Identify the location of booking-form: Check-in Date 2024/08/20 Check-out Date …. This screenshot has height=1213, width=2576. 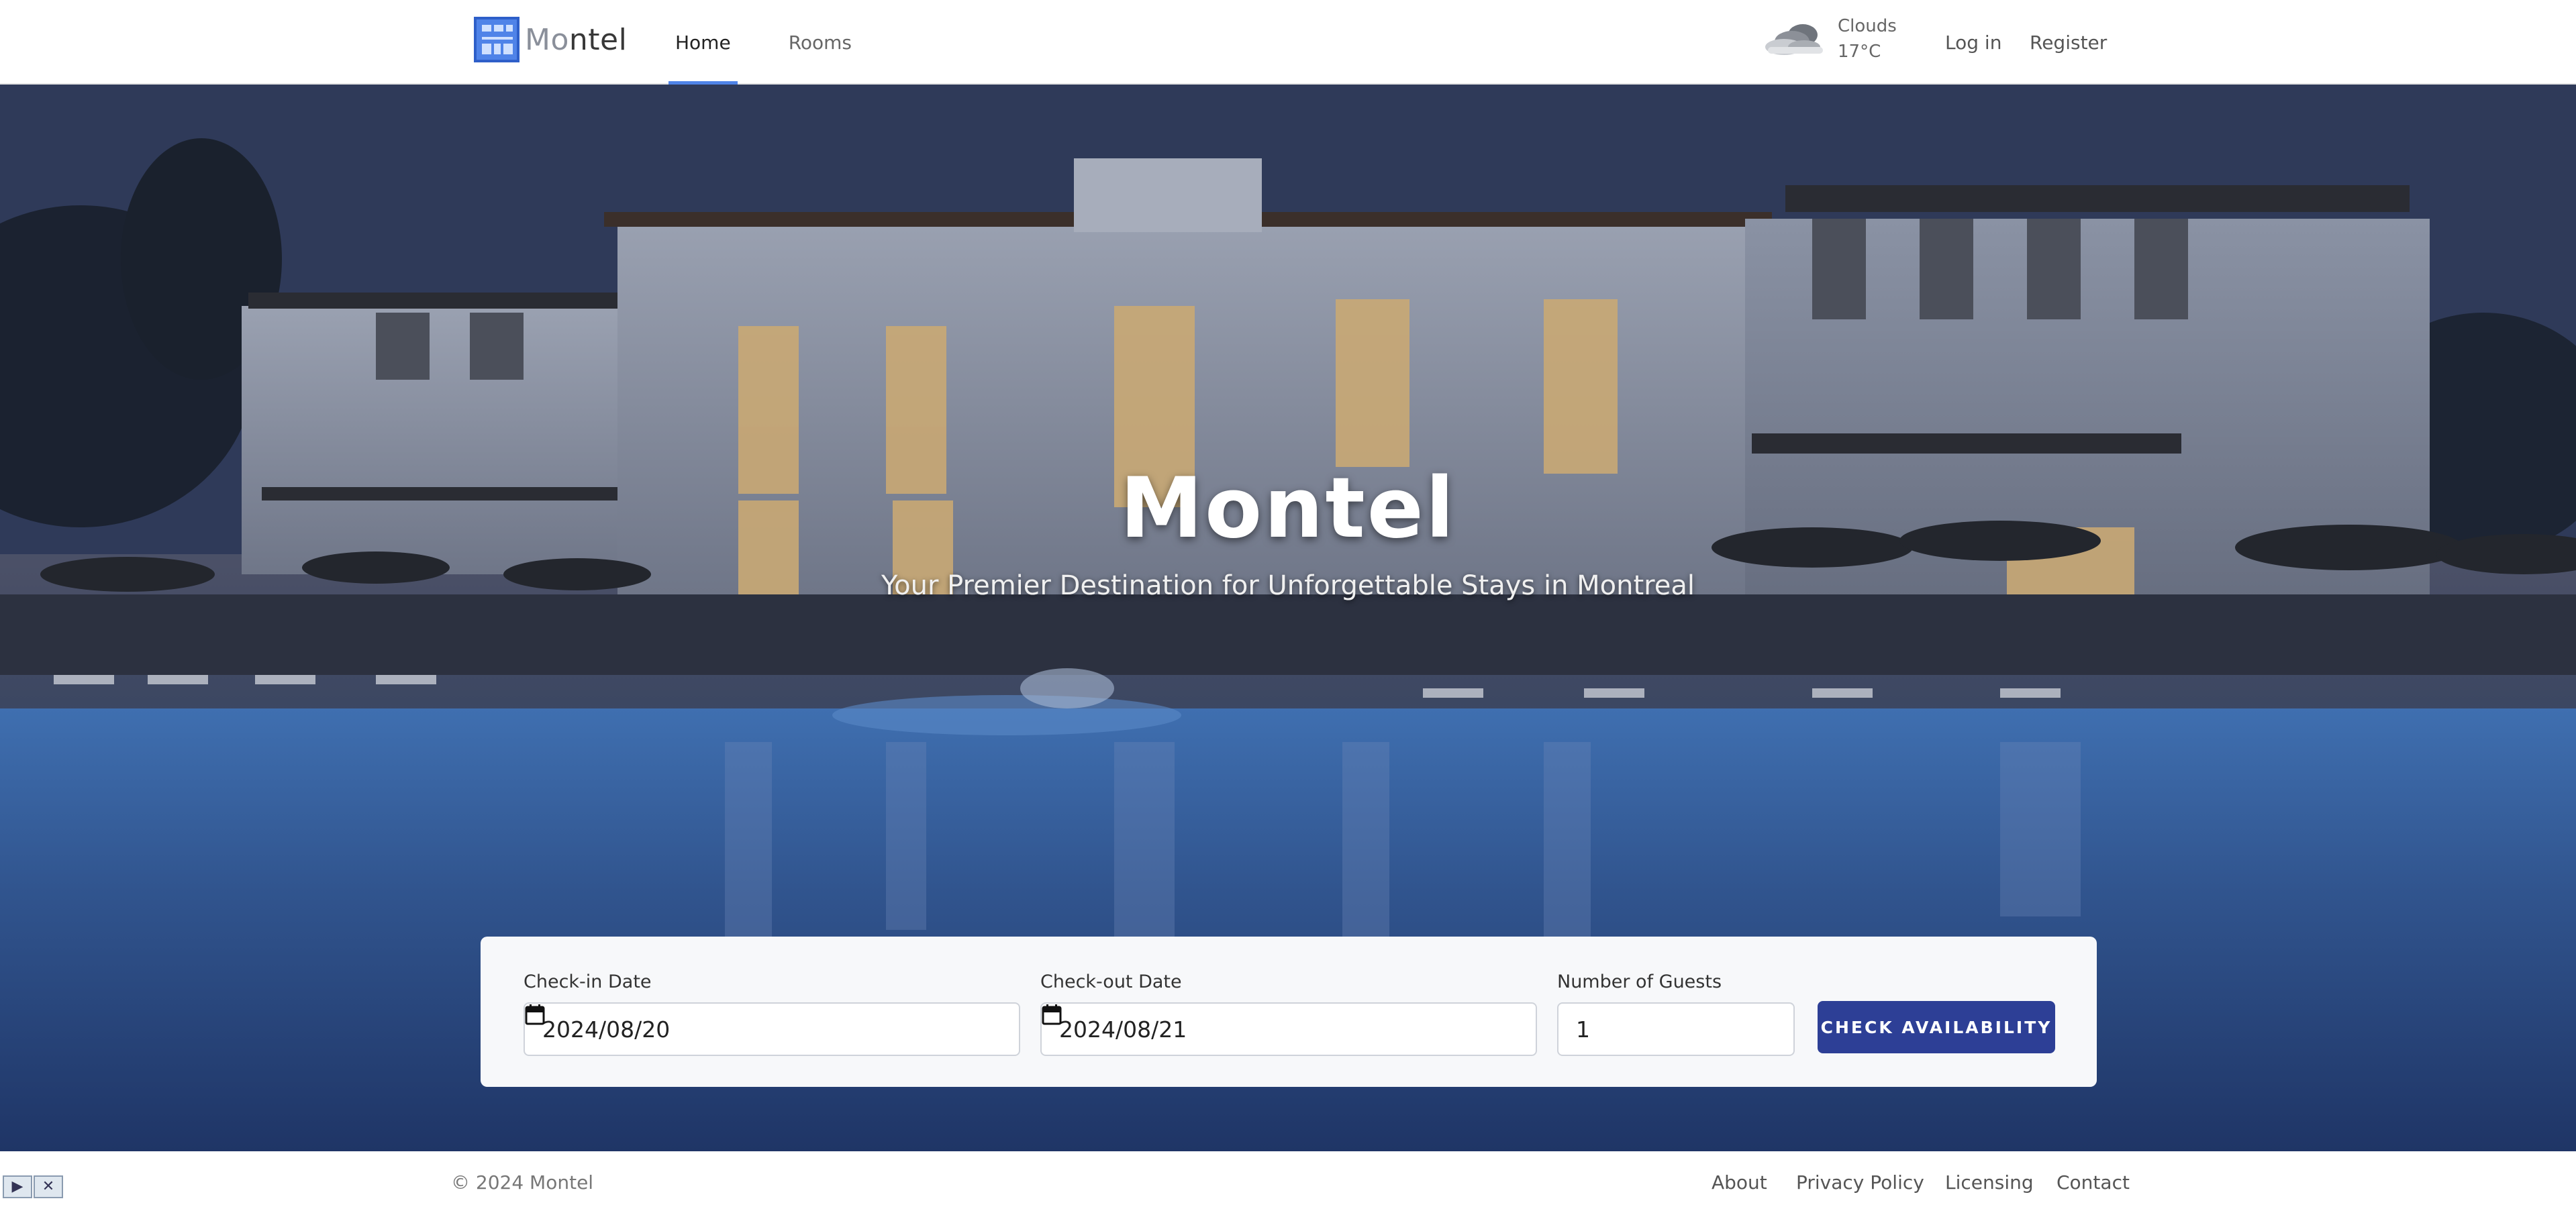
(1289, 1012).